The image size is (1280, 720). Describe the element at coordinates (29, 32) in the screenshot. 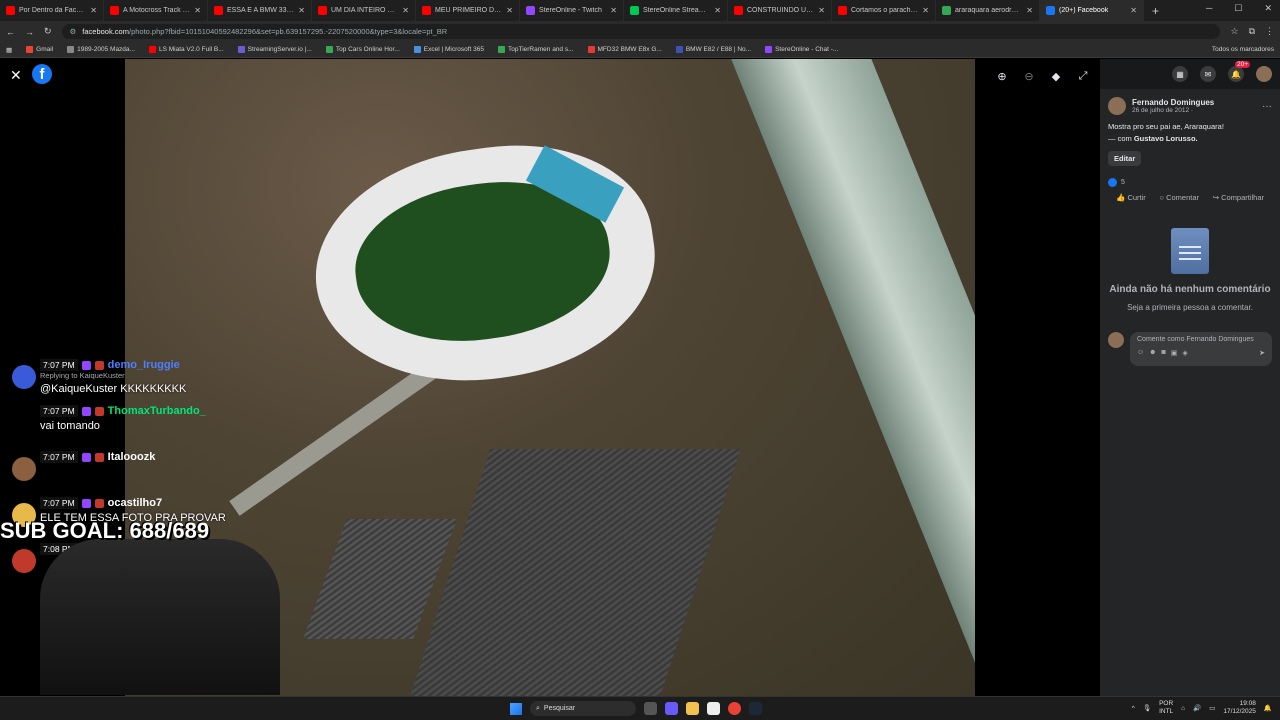

I see `forward-icon: →` at that location.